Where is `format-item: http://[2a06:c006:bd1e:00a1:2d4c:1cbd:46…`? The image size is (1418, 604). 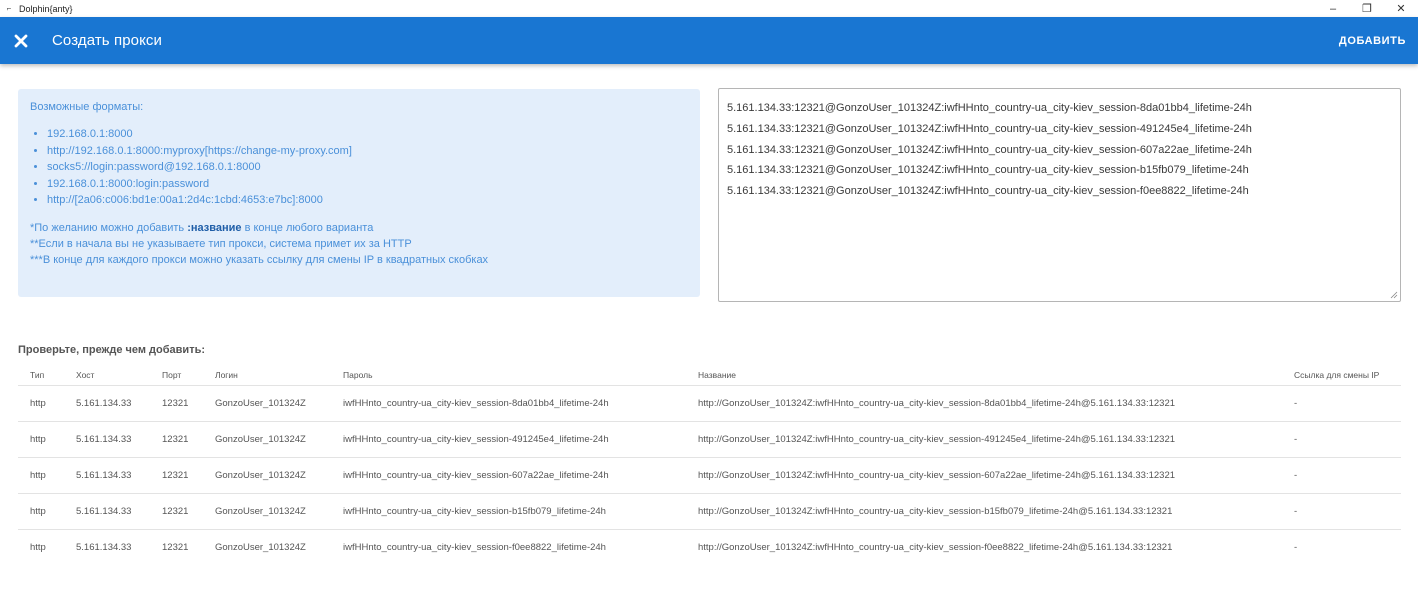 format-item: http://[2a06:c006:bd1e:00a1:2d4c:1cbd:46… is located at coordinates (367, 200).